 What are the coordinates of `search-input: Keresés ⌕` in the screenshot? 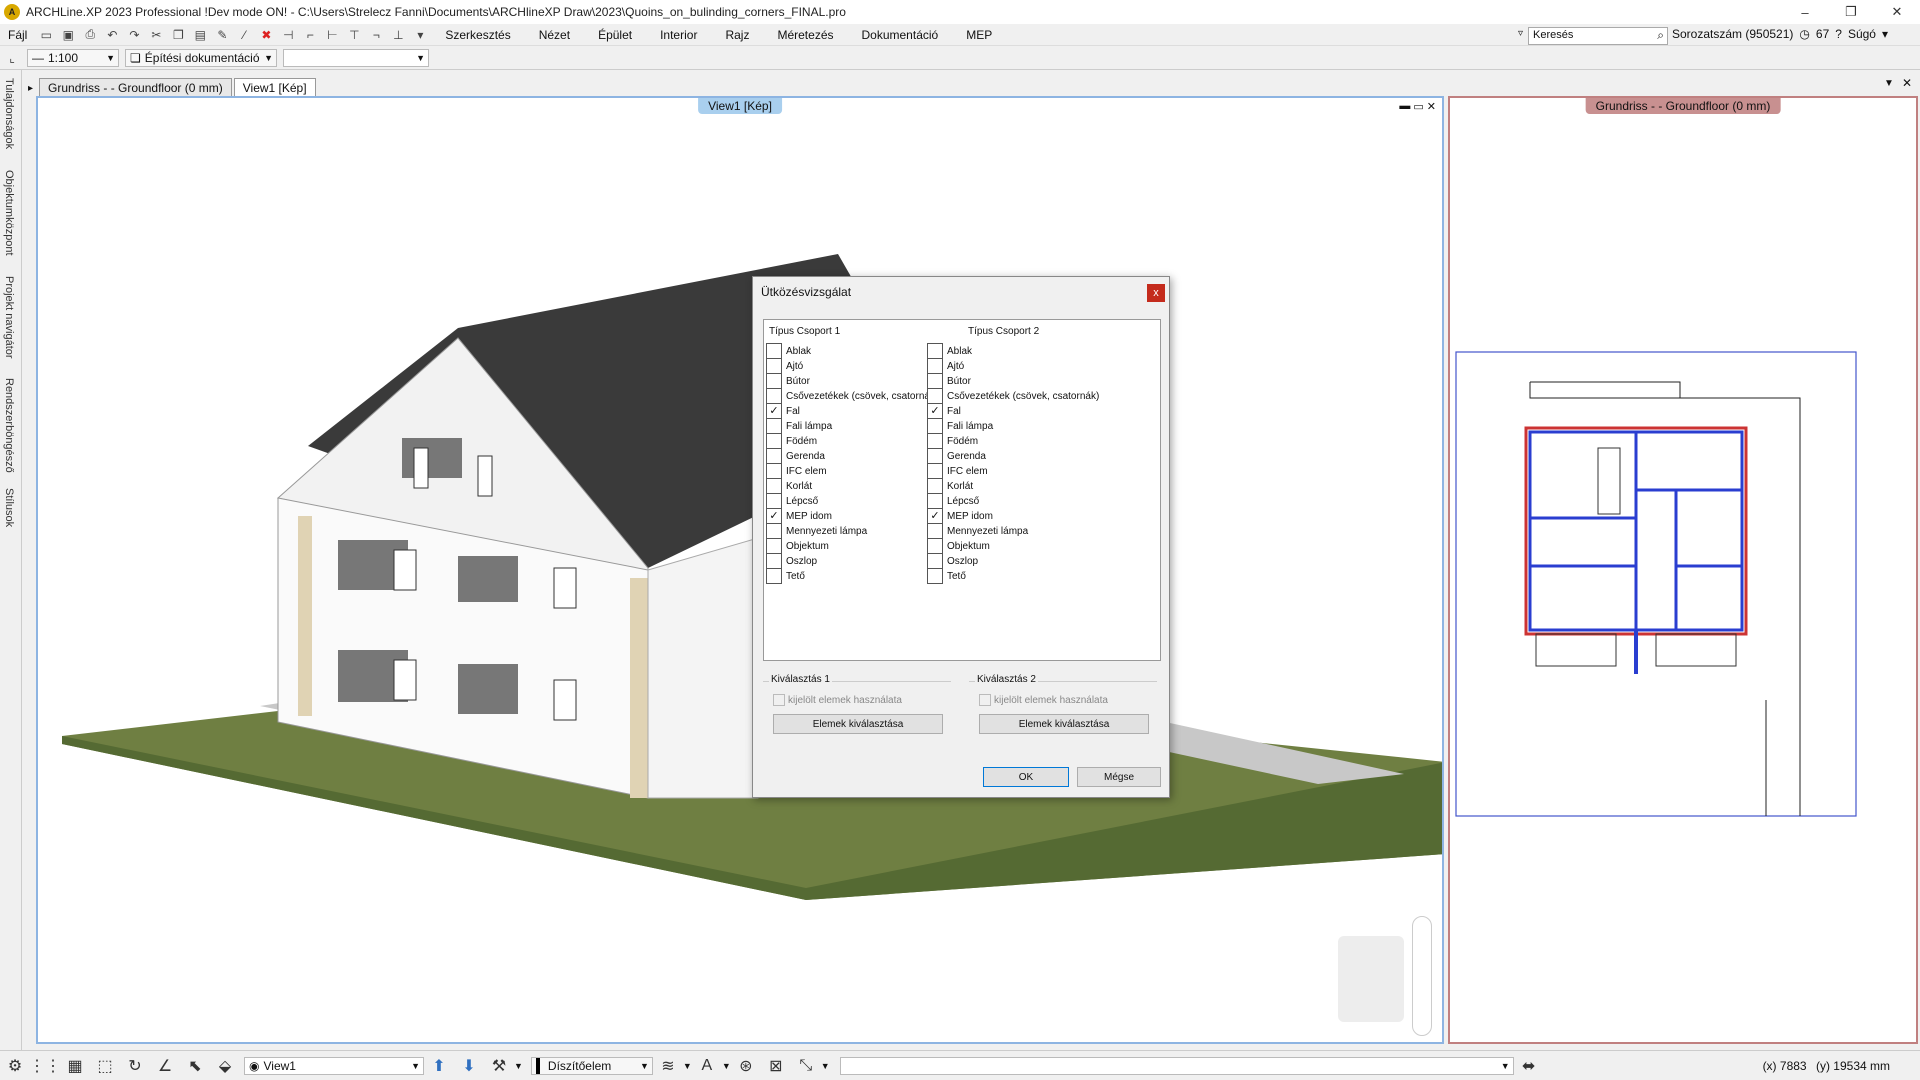 It's located at (1598, 36).